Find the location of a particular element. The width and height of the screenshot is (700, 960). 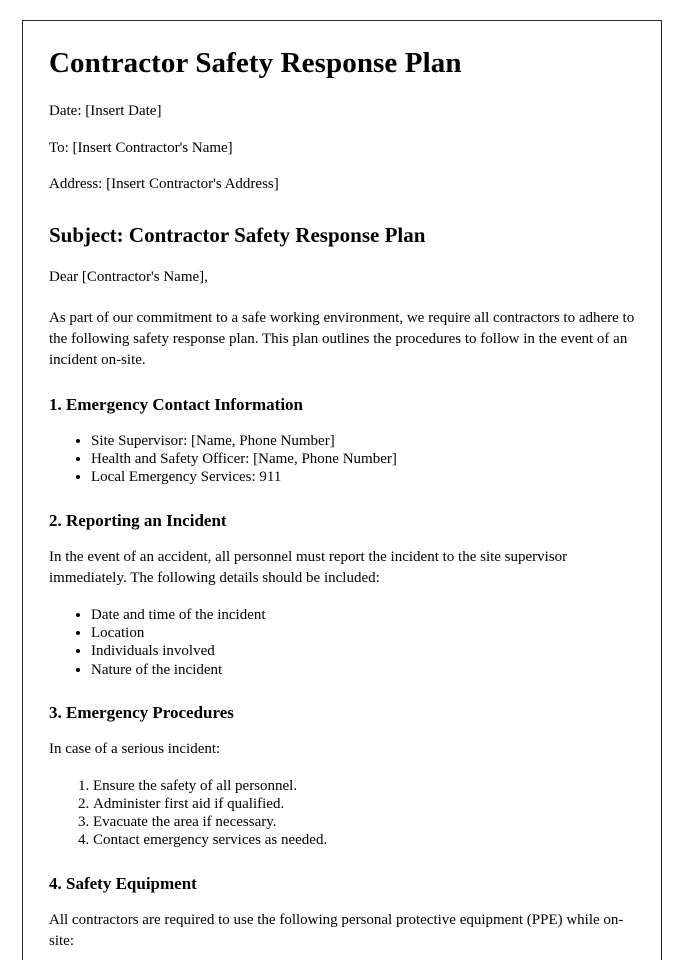

list-item: Nature of the incident is located at coordinates (363, 670).